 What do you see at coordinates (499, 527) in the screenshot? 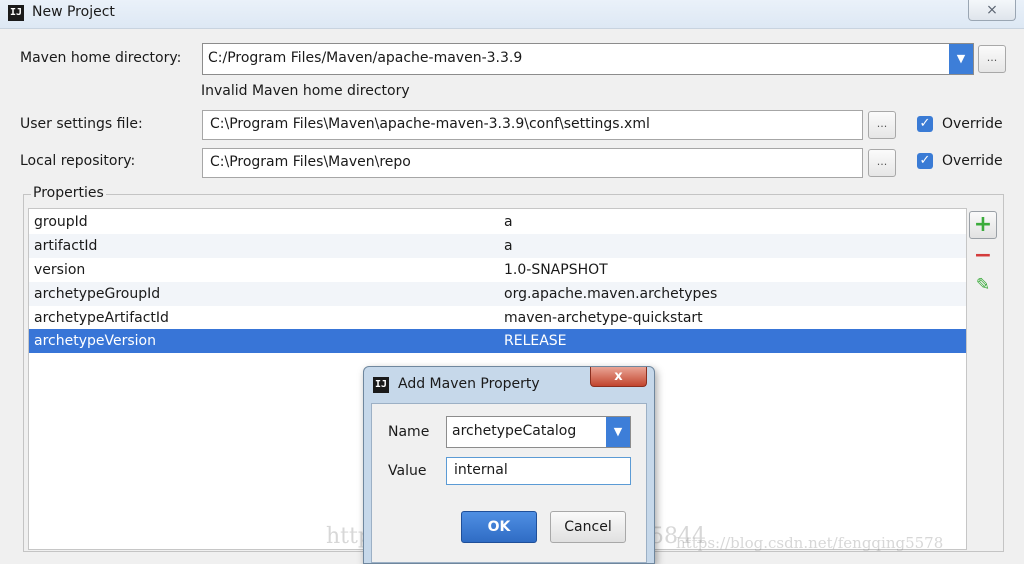
I see `ok-button: OK` at bounding box center [499, 527].